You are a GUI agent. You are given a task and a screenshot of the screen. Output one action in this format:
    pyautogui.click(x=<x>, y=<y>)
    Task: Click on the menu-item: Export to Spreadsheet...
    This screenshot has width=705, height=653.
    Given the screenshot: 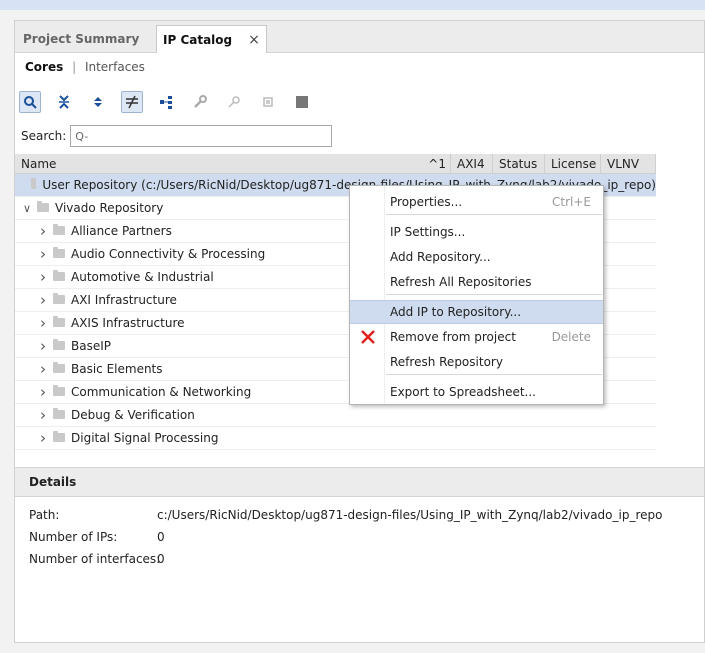 What is the action you would take?
    pyautogui.click(x=476, y=392)
    